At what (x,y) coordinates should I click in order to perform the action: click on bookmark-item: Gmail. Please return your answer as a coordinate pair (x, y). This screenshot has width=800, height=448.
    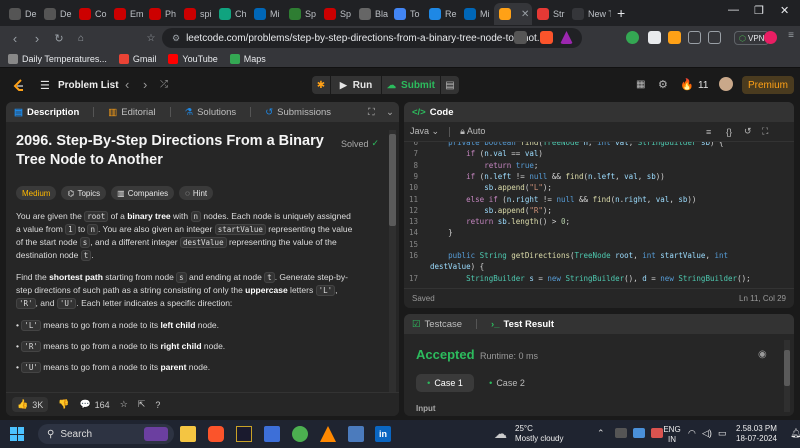
    Looking at the image, I should click on (137, 58).